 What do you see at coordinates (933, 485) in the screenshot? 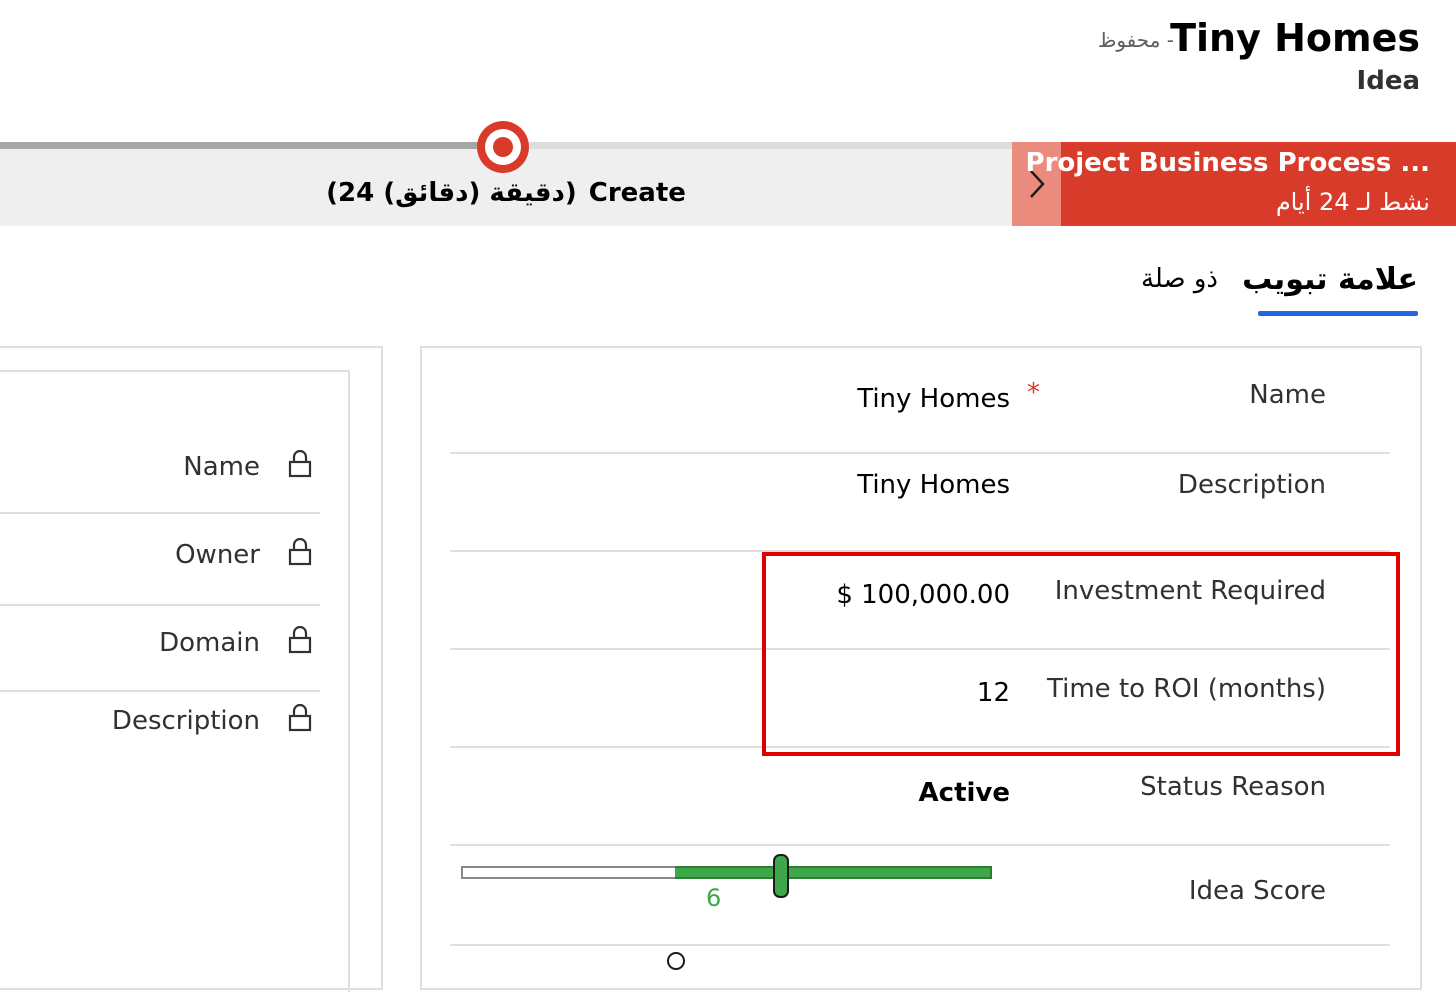
I see `description-field: Tiny Homes` at bounding box center [933, 485].